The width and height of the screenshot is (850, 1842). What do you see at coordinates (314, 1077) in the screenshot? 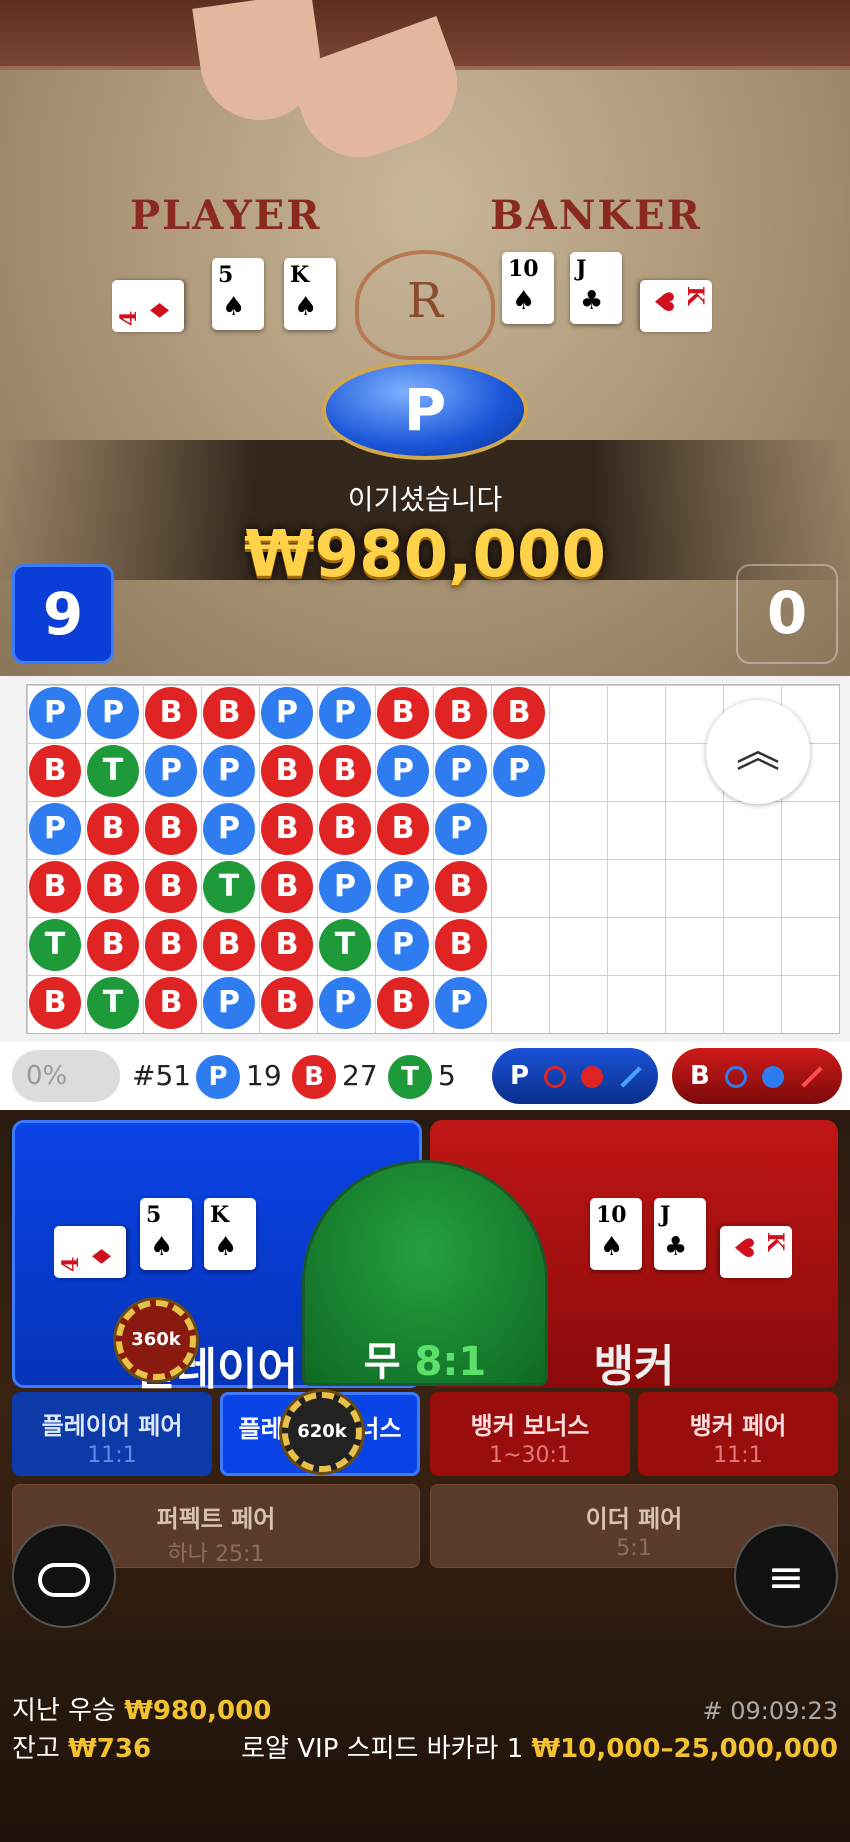
I see `banker-dot: B` at bounding box center [314, 1077].